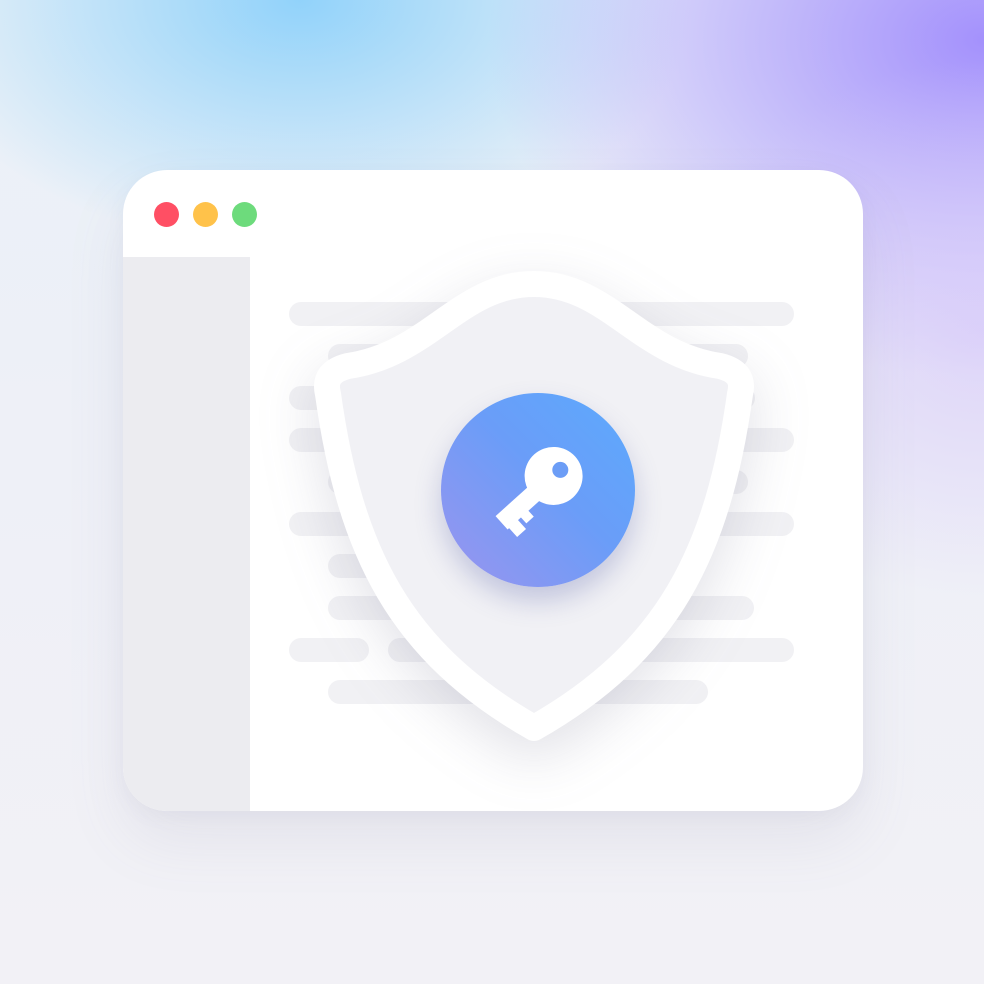  Describe the element at coordinates (205, 214) in the screenshot. I see `minimize-window-button` at that location.